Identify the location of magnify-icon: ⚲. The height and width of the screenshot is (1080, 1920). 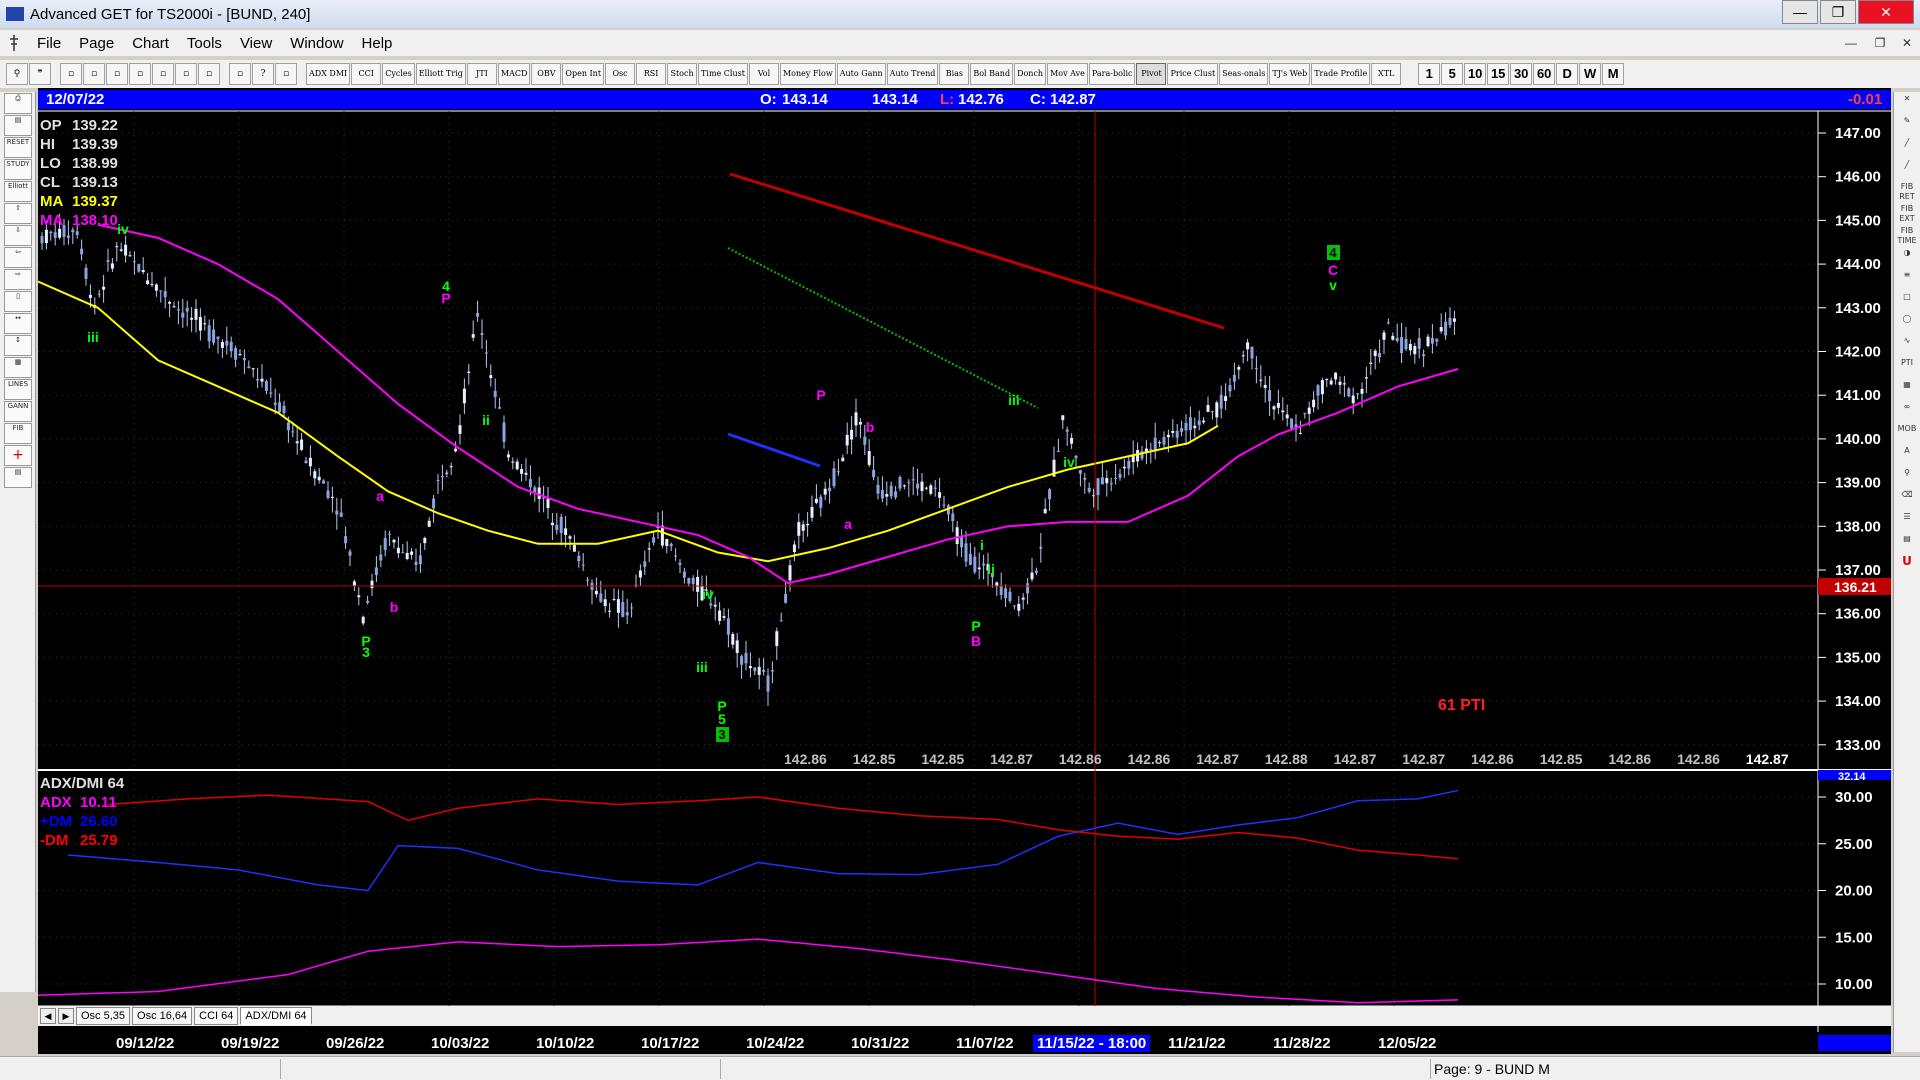
(1907, 478).